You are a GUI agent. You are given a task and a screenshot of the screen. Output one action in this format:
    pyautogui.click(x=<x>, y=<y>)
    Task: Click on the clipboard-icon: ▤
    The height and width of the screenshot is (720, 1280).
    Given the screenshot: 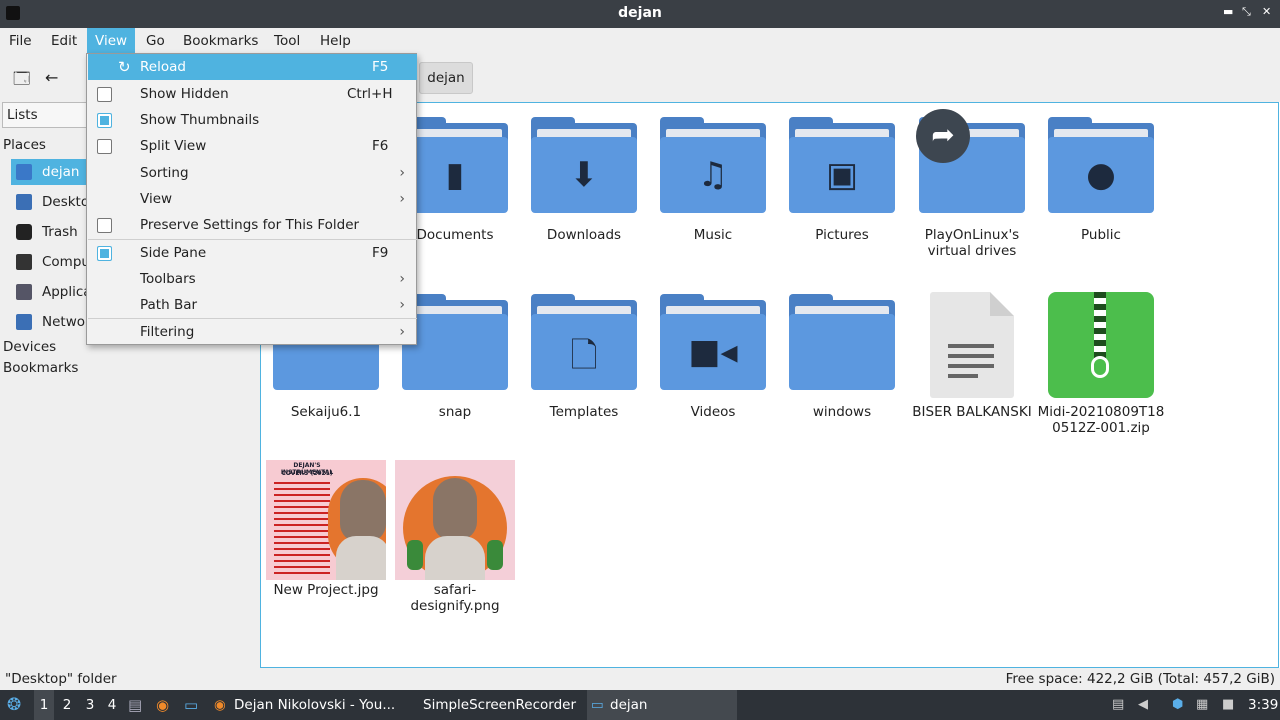 What is the action you would take?
    pyautogui.click(x=1118, y=705)
    